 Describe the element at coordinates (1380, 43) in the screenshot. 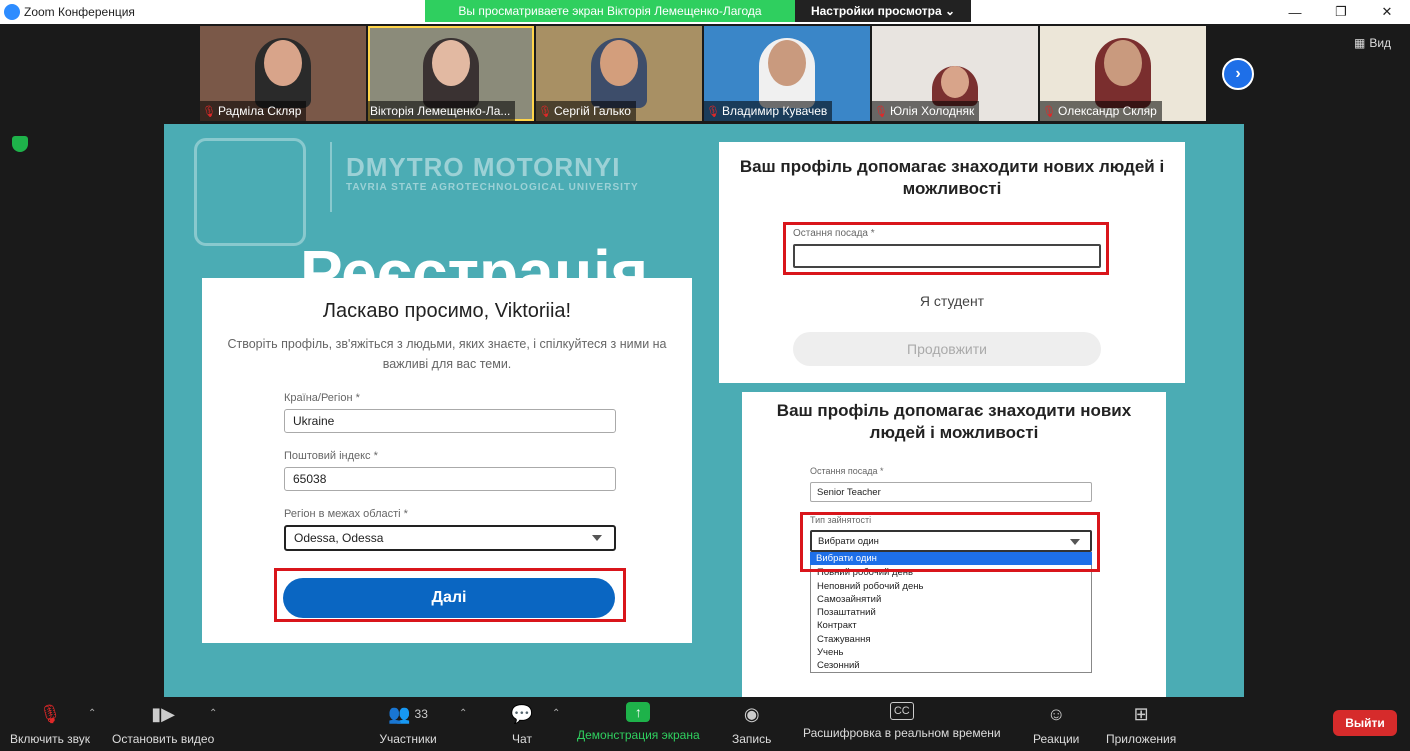

I see `view-label: Вид` at that location.